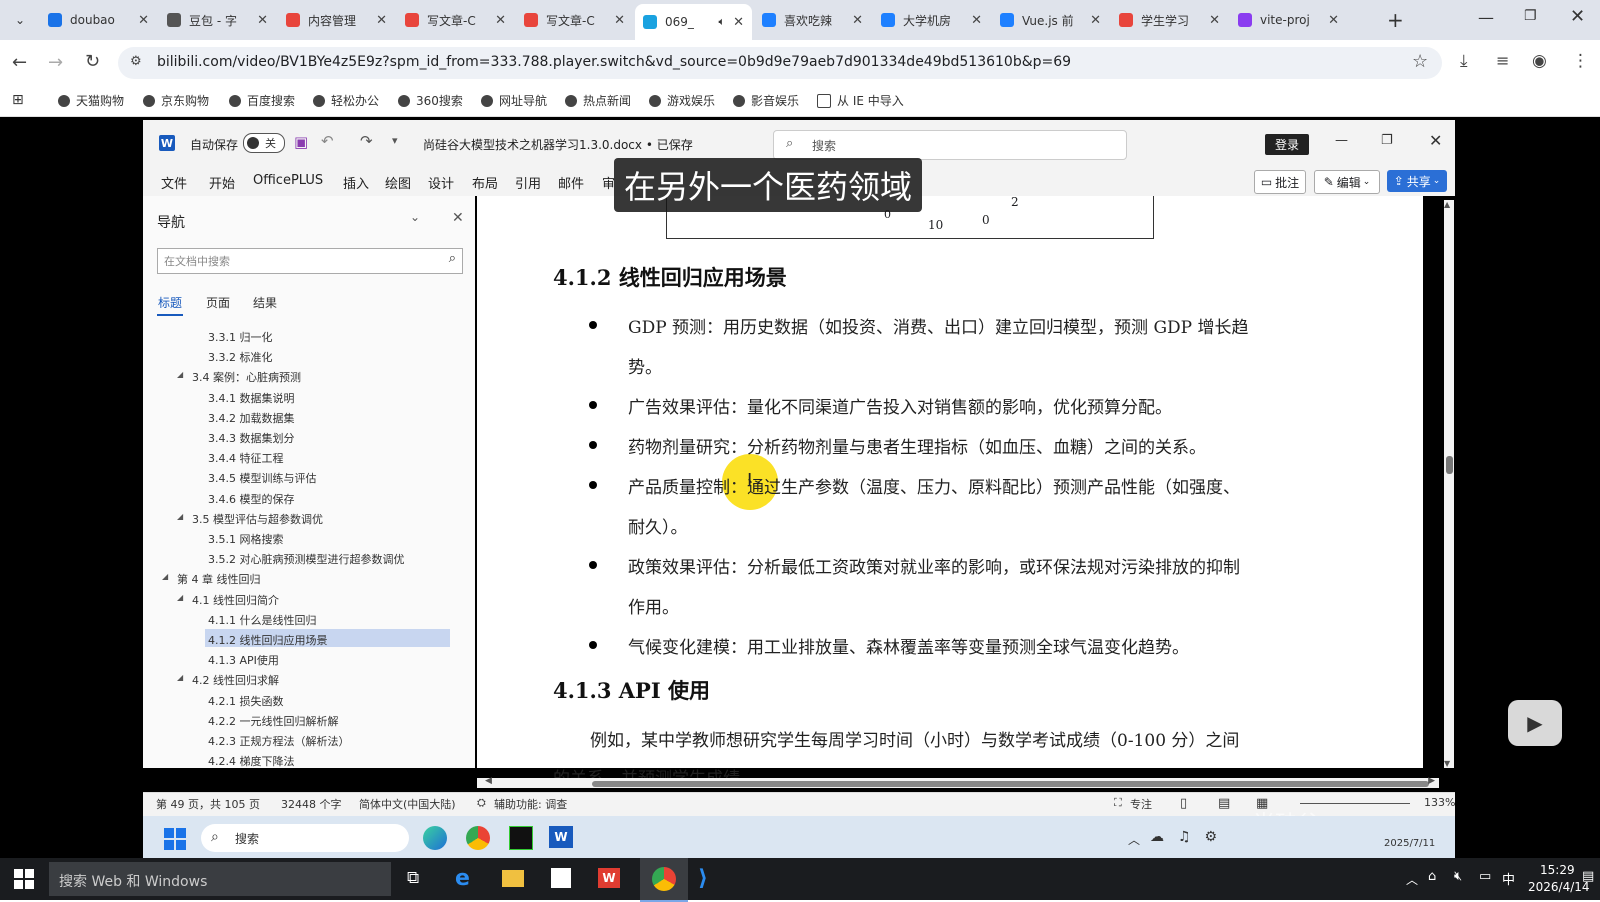 This screenshot has height=902, width=1600. What do you see at coordinates (1539, 61) in the screenshot?
I see `profile-icon: ◉` at bounding box center [1539, 61].